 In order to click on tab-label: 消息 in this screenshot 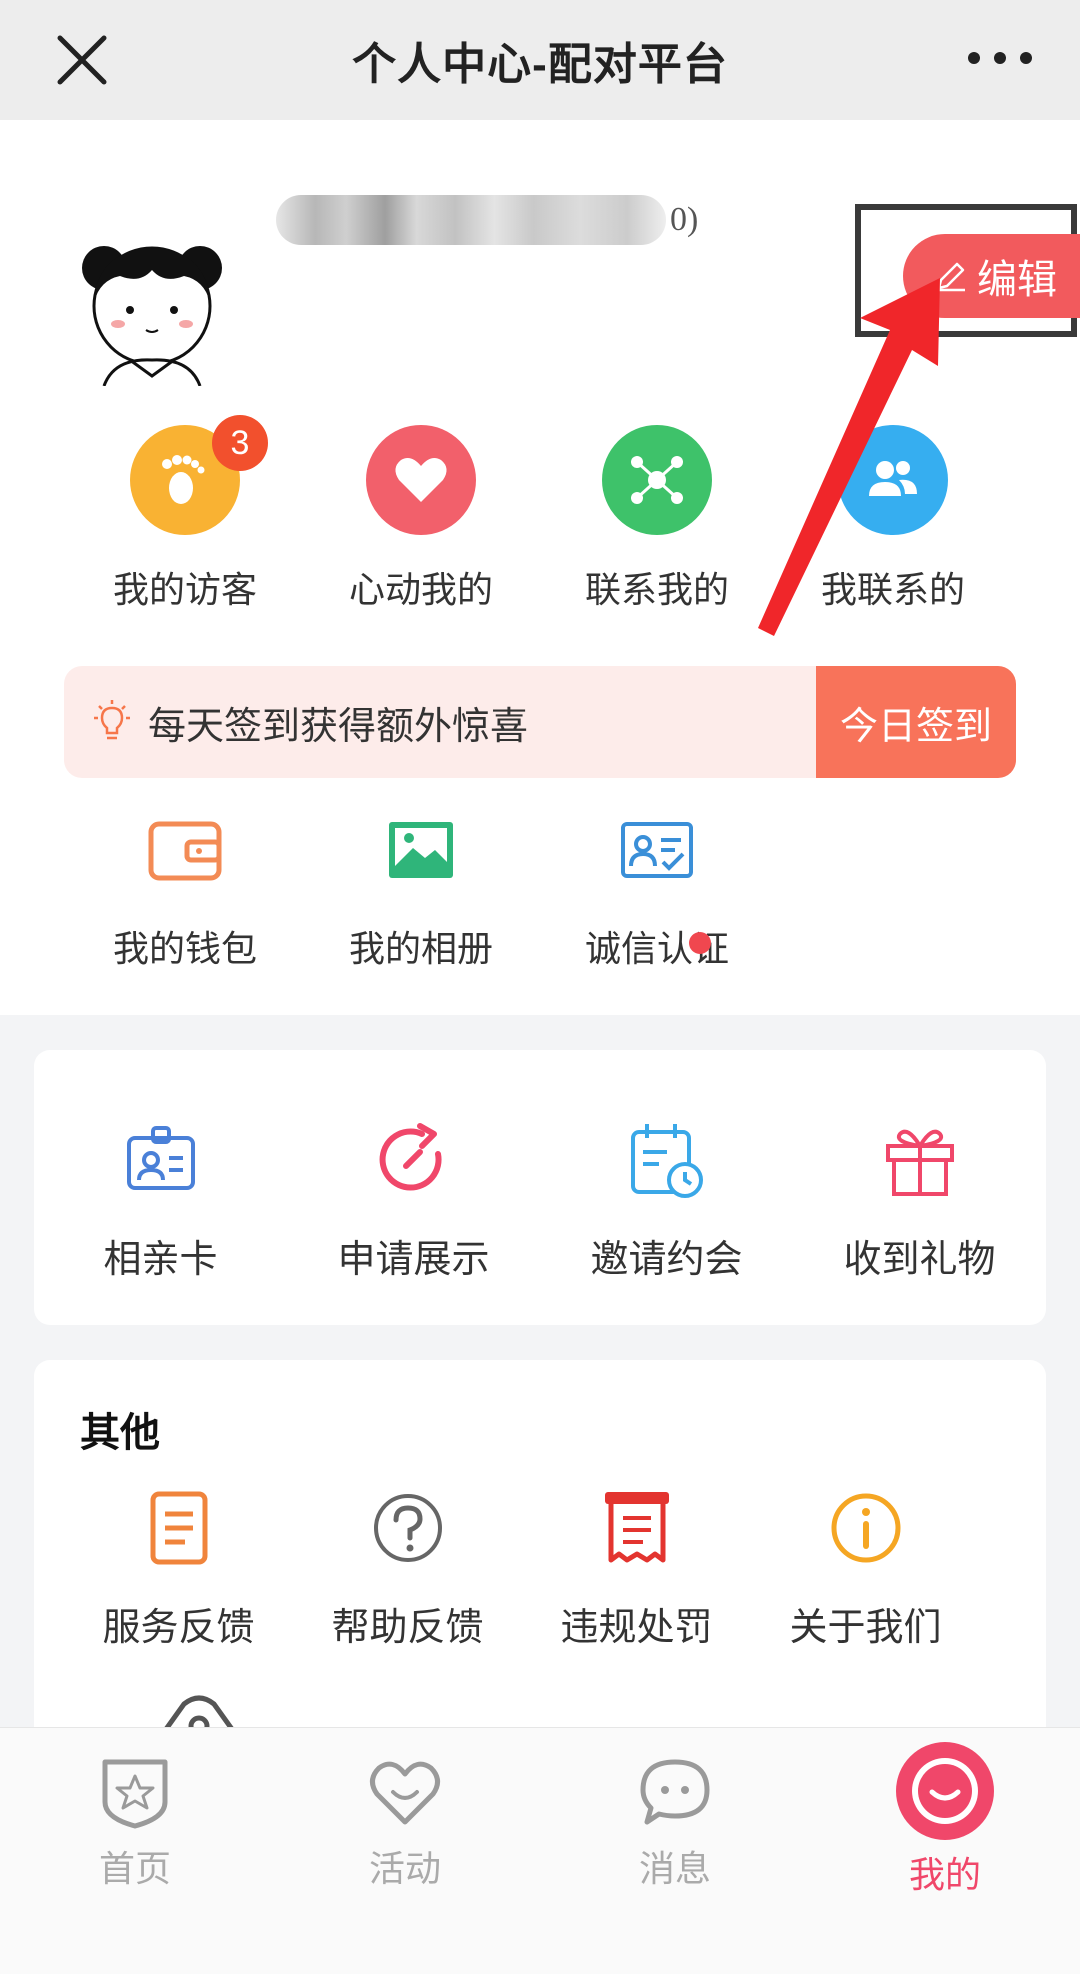, I will do `click(674, 1868)`.